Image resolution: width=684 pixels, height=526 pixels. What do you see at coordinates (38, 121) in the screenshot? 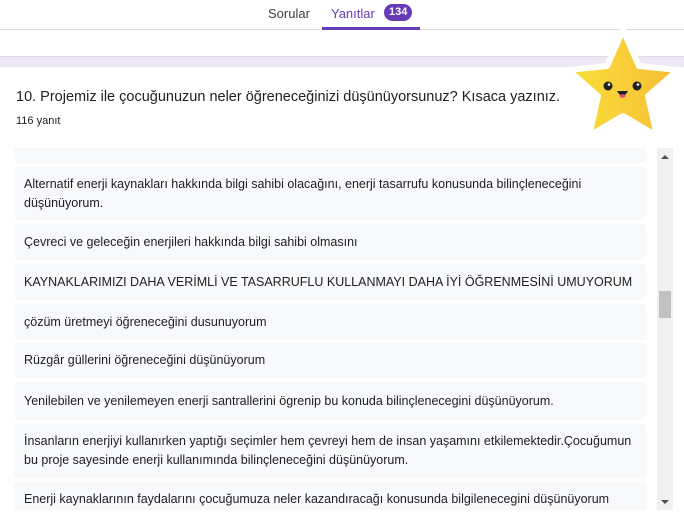
I see `response-count: 116 yanıt` at bounding box center [38, 121].